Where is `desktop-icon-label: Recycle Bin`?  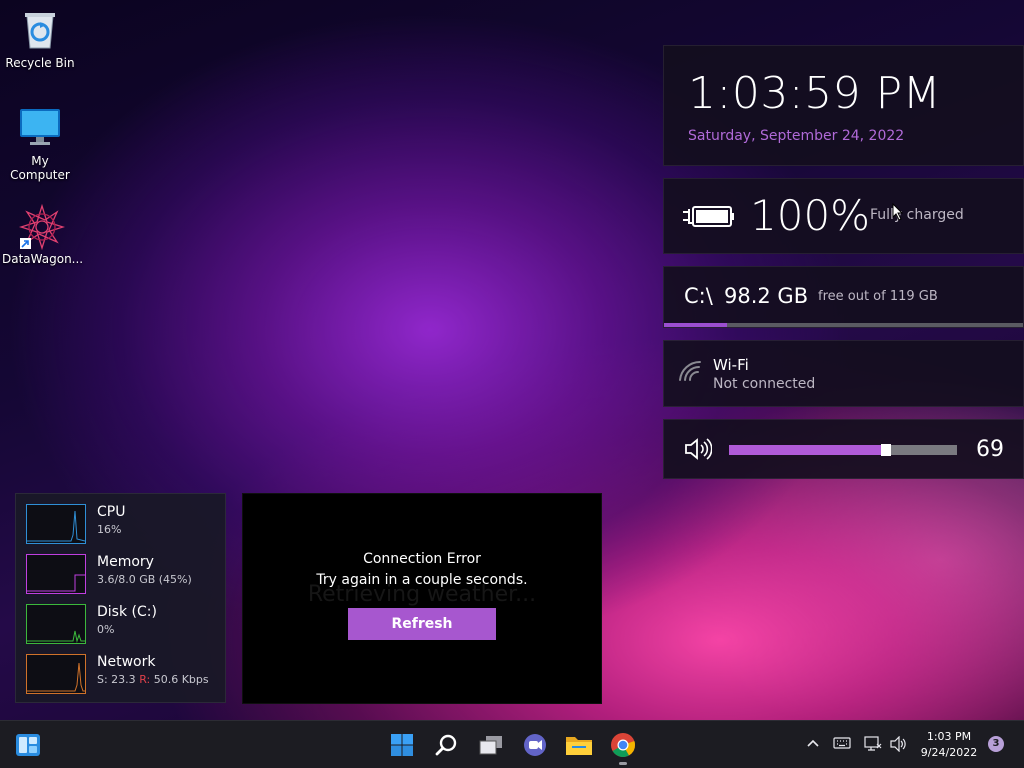 desktop-icon-label: Recycle Bin is located at coordinates (40, 63).